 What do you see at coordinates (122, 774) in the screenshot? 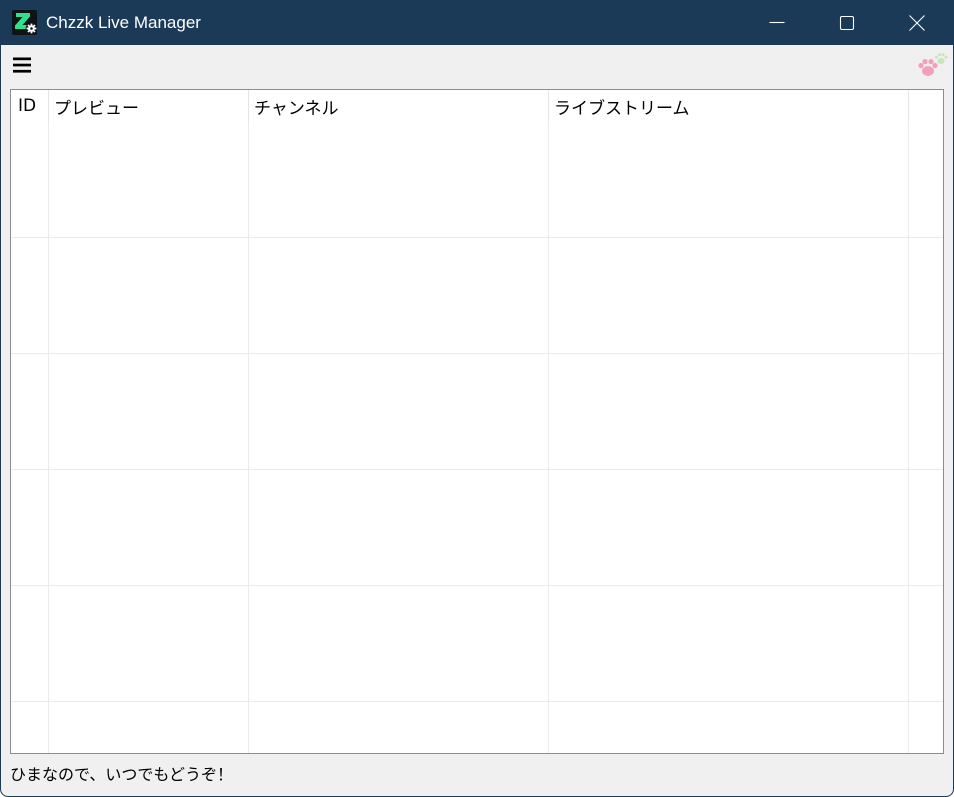
I see `status-text: ひまなので、いつでもどうぞ！` at bounding box center [122, 774].